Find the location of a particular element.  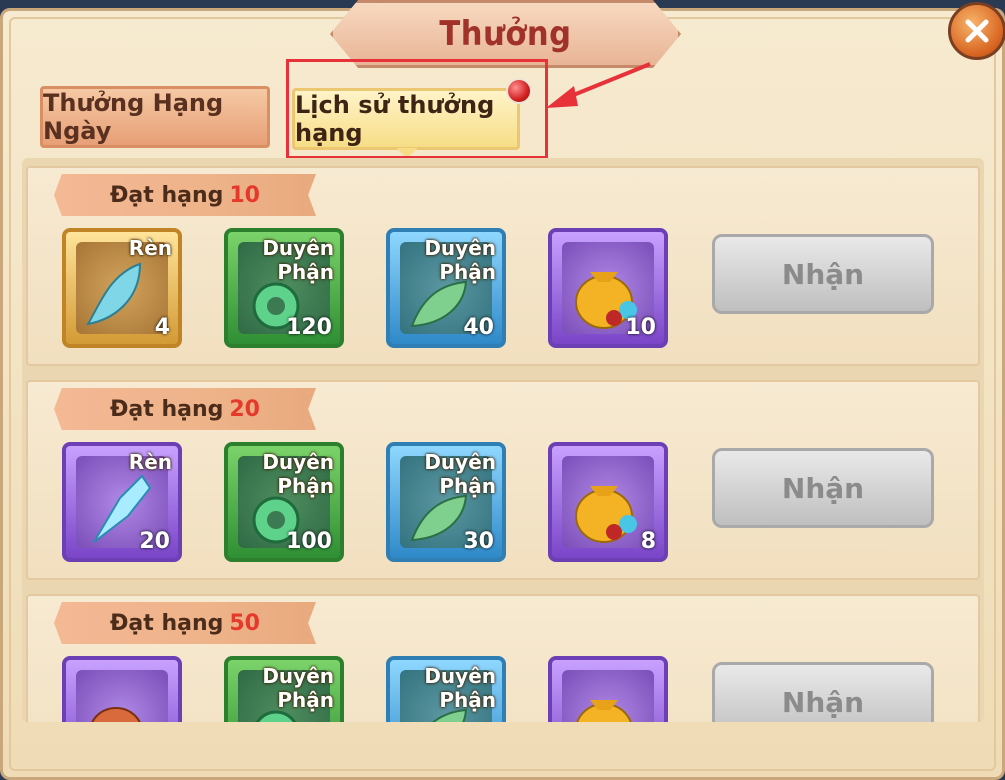

annotation-arrow-icon is located at coordinates (598, 85).